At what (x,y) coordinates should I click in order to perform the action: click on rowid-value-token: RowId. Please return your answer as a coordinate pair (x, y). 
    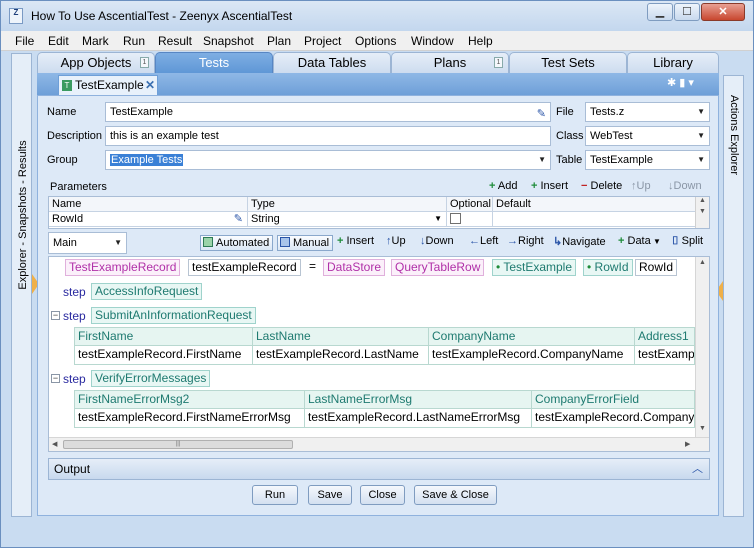
    Looking at the image, I should click on (656, 267).